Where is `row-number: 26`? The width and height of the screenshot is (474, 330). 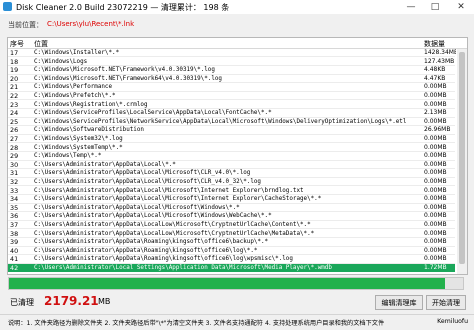 row-number: 26 is located at coordinates (14, 130).